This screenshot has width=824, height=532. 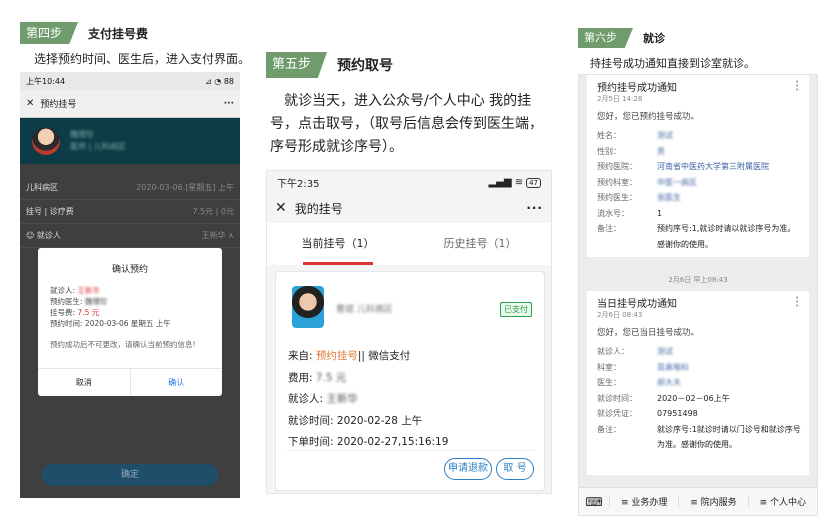 What do you see at coordinates (185, 187) in the screenshot?
I see `row-value: 2020-03-06 [星期五] 上午` at bounding box center [185, 187].